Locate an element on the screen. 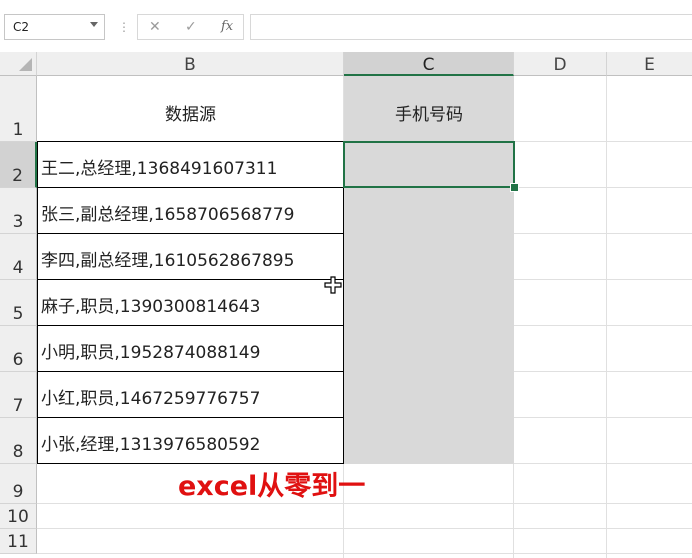 The width and height of the screenshot is (692, 558). cell-select-cursor-icon is located at coordinates (333, 285).